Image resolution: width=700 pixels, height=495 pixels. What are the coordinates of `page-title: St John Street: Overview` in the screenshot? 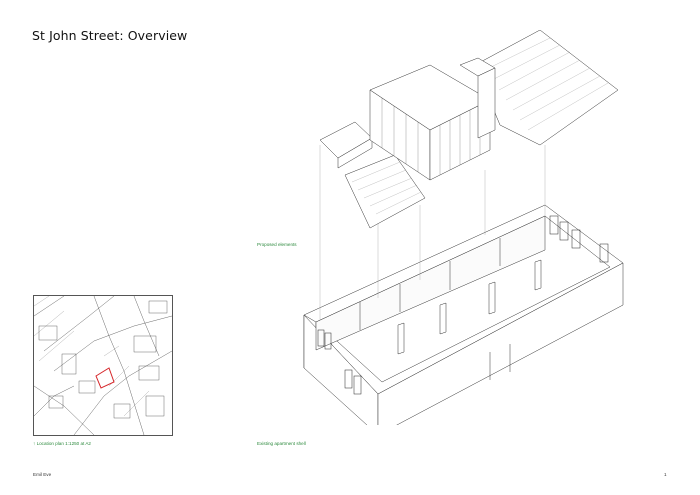 It's located at (110, 35).